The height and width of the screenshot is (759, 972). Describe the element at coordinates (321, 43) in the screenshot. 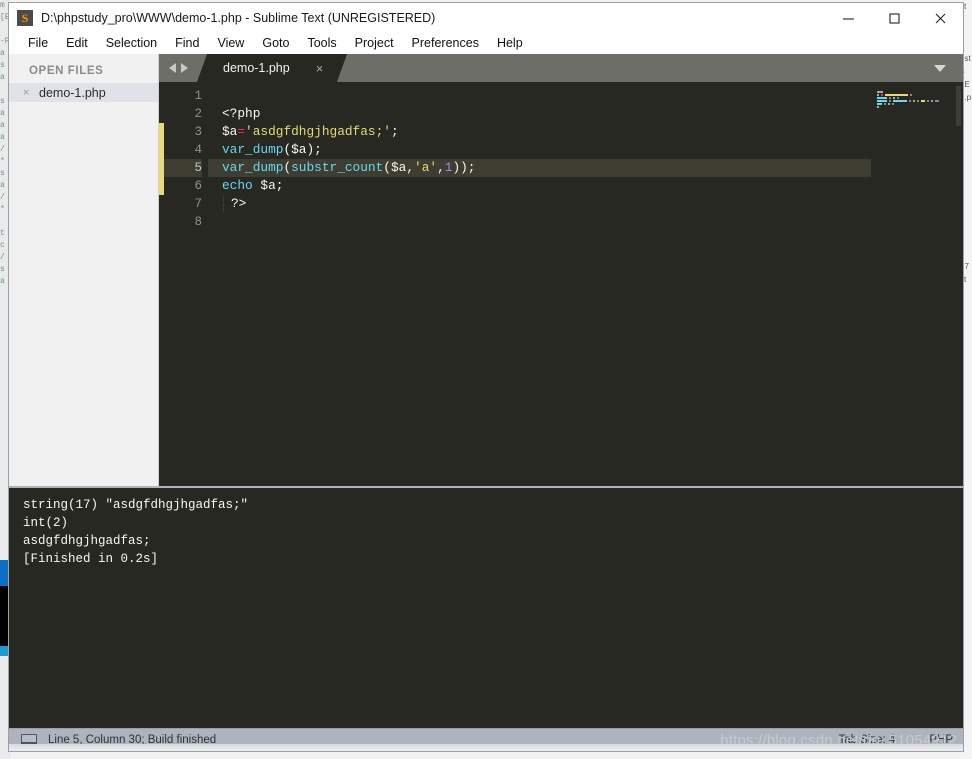

I see `menu-item-tools: Tools` at that location.